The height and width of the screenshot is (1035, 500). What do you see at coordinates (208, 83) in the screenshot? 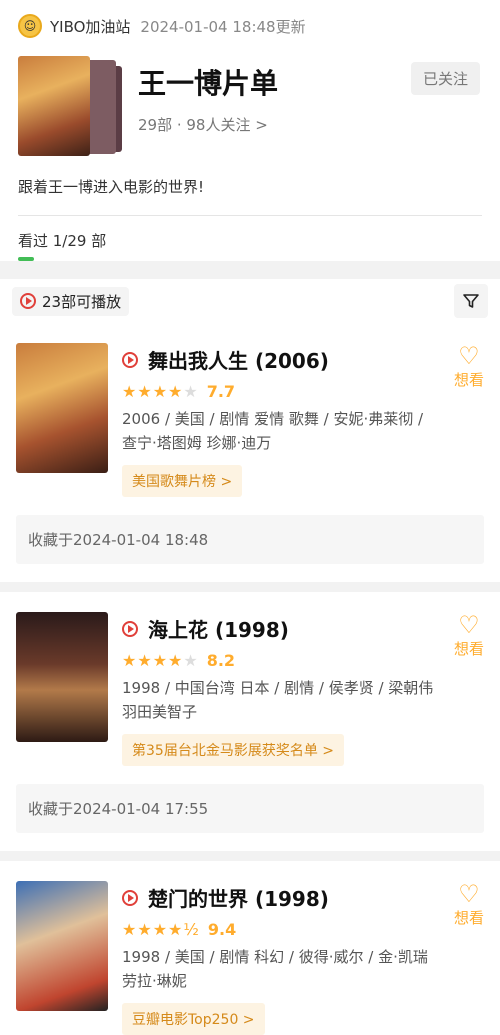
I see `page-title: 王一博片单` at bounding box center [208, 83].